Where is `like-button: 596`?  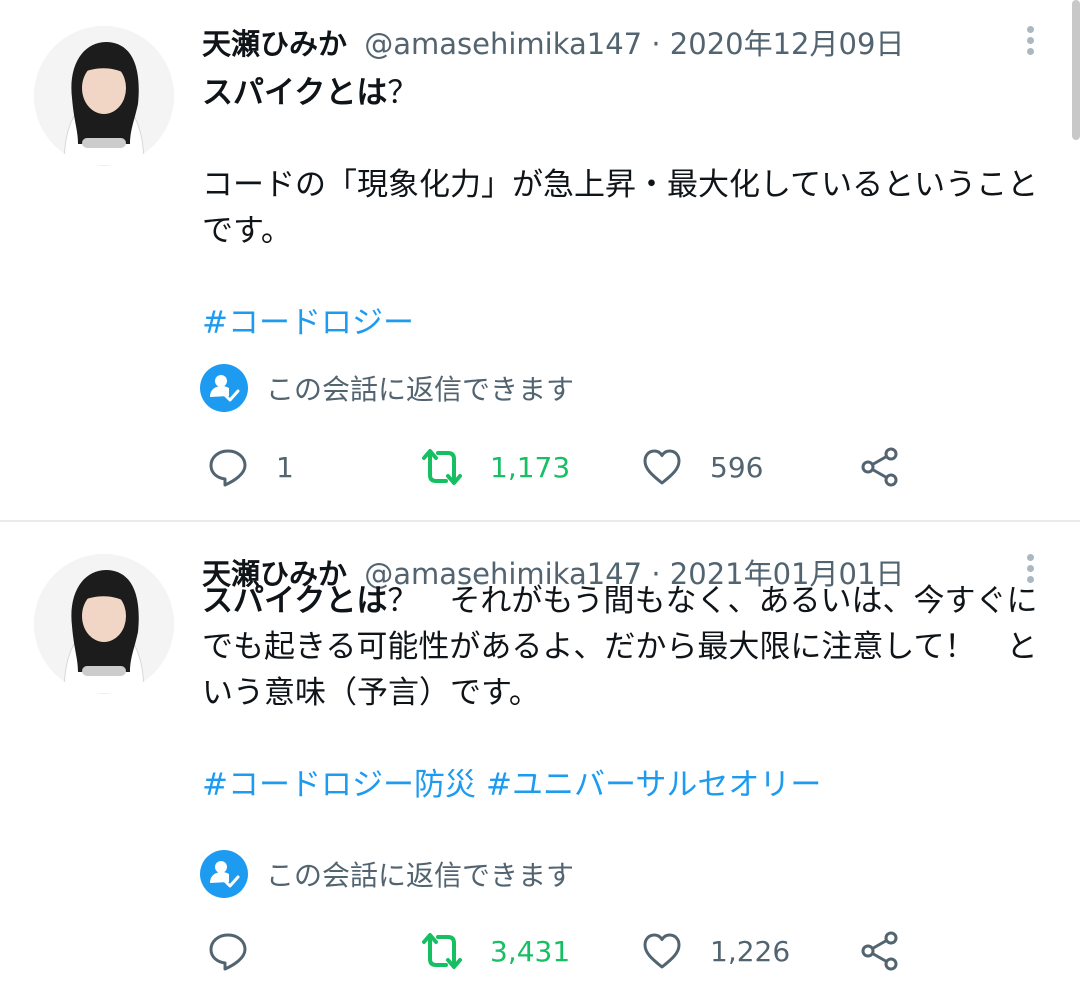
like-button: 596 is located at coordinates (701, 467).